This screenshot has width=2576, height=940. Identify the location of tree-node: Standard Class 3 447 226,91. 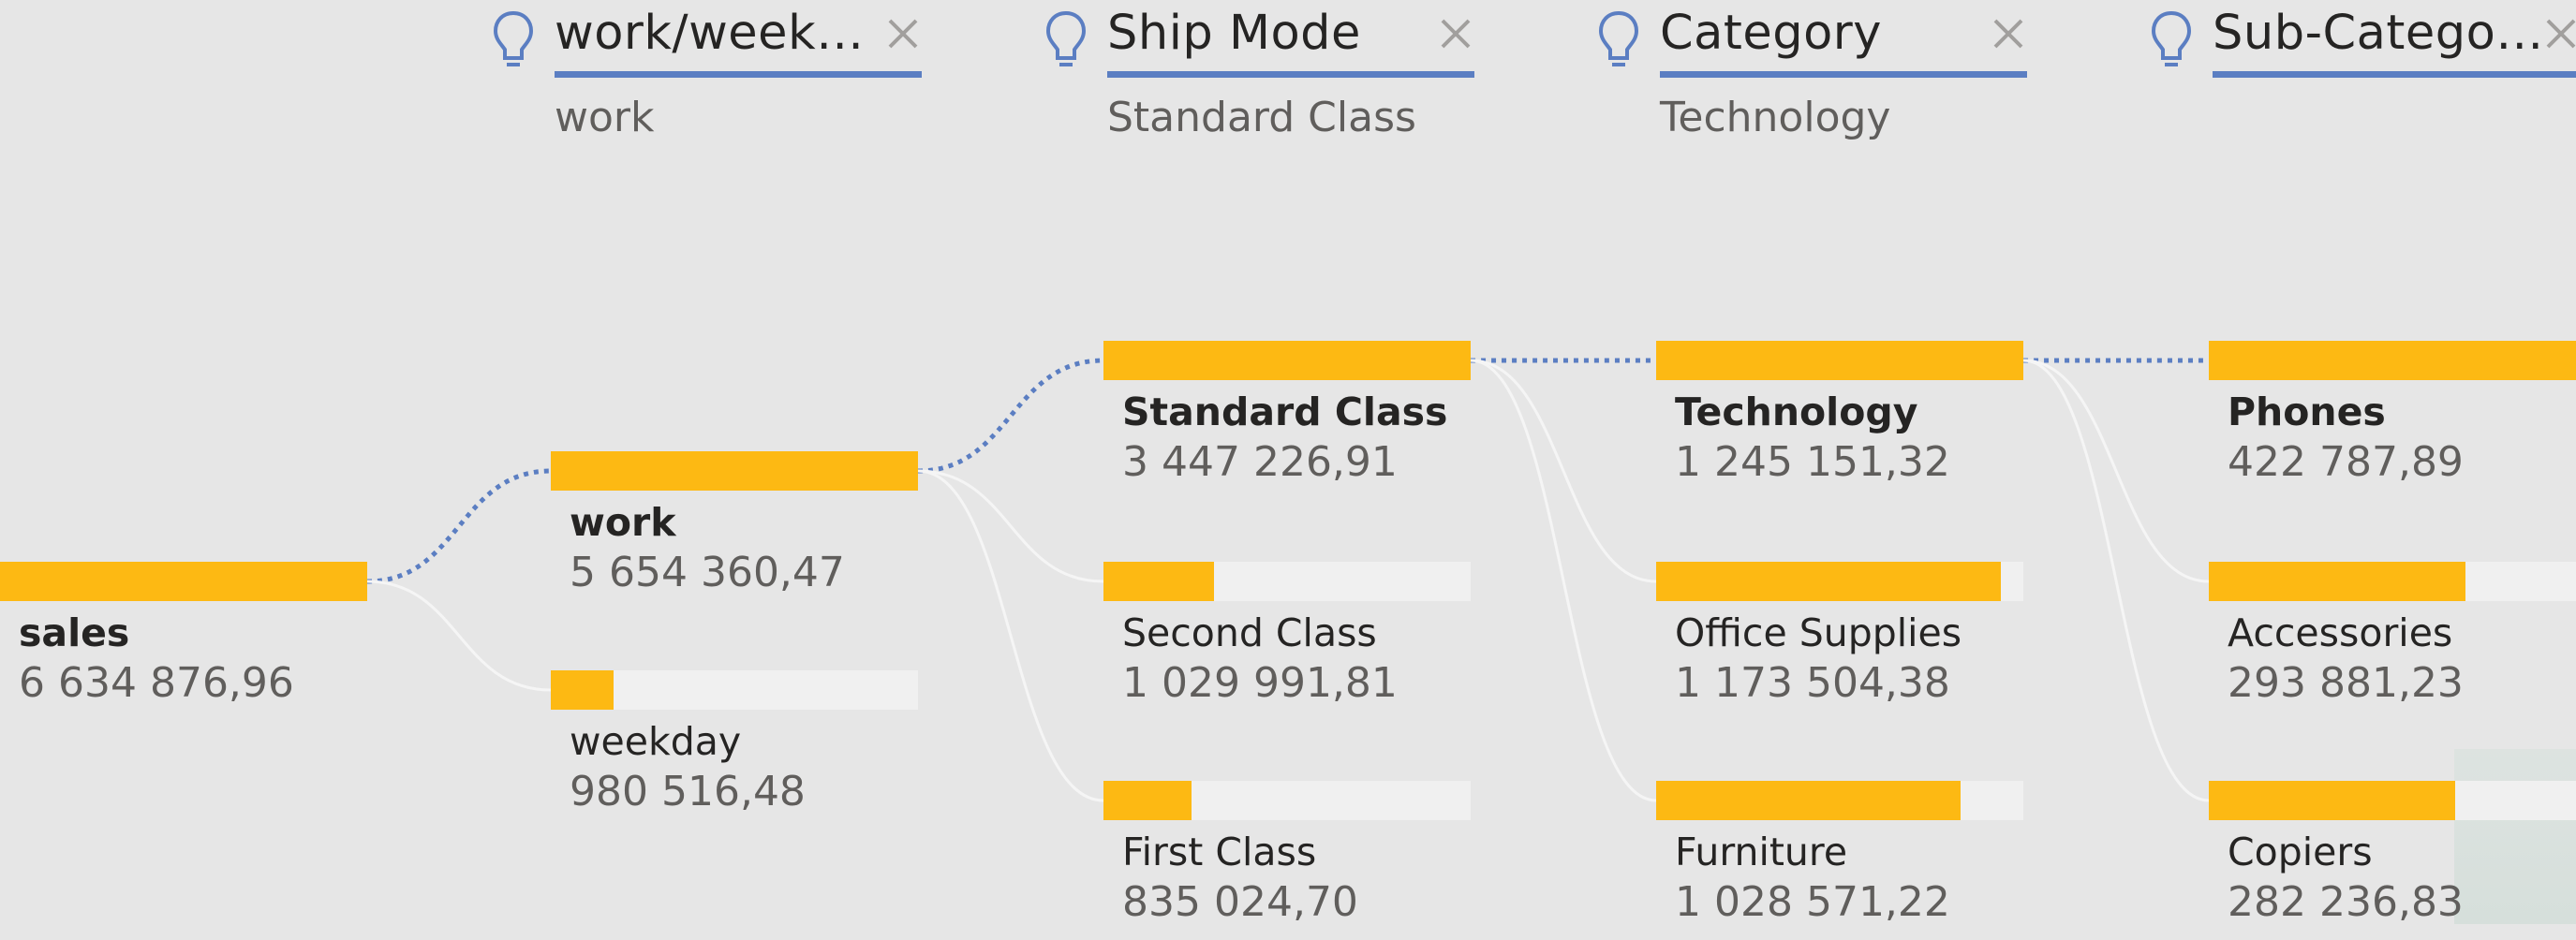
(1287, 420).